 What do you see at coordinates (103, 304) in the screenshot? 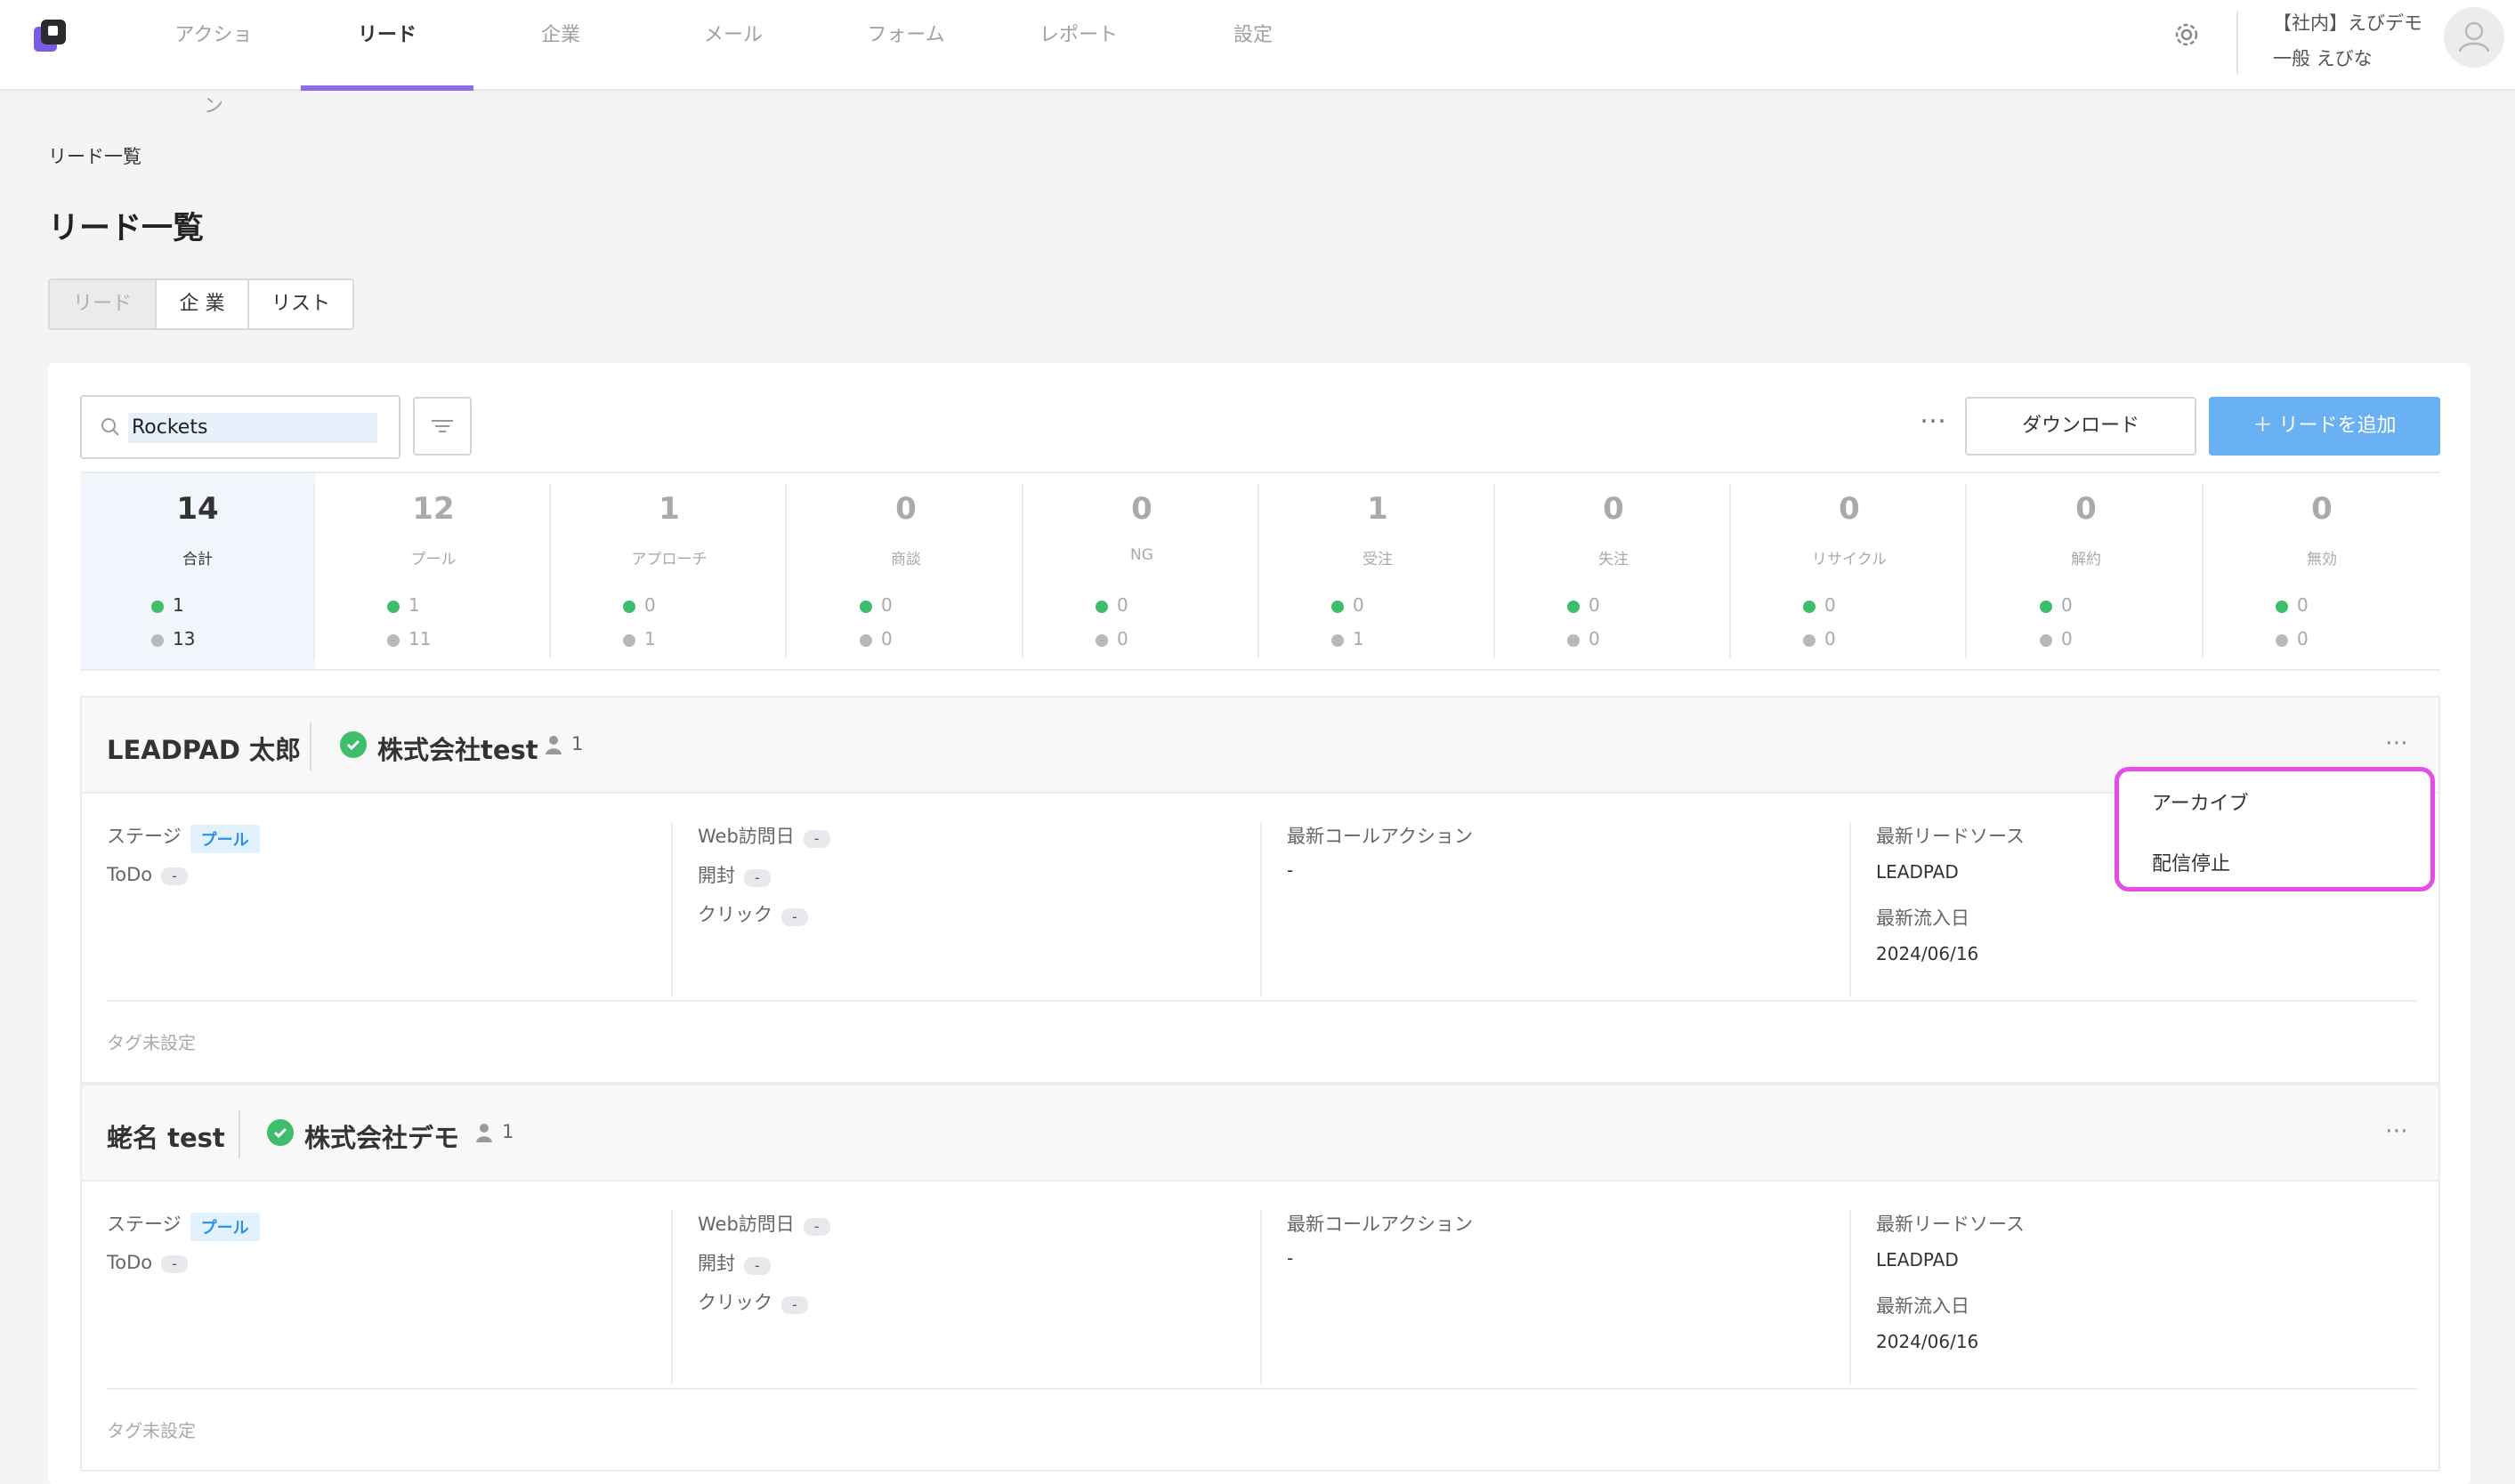
I see `tab-leads: リード` at bounding box center [103, 304].